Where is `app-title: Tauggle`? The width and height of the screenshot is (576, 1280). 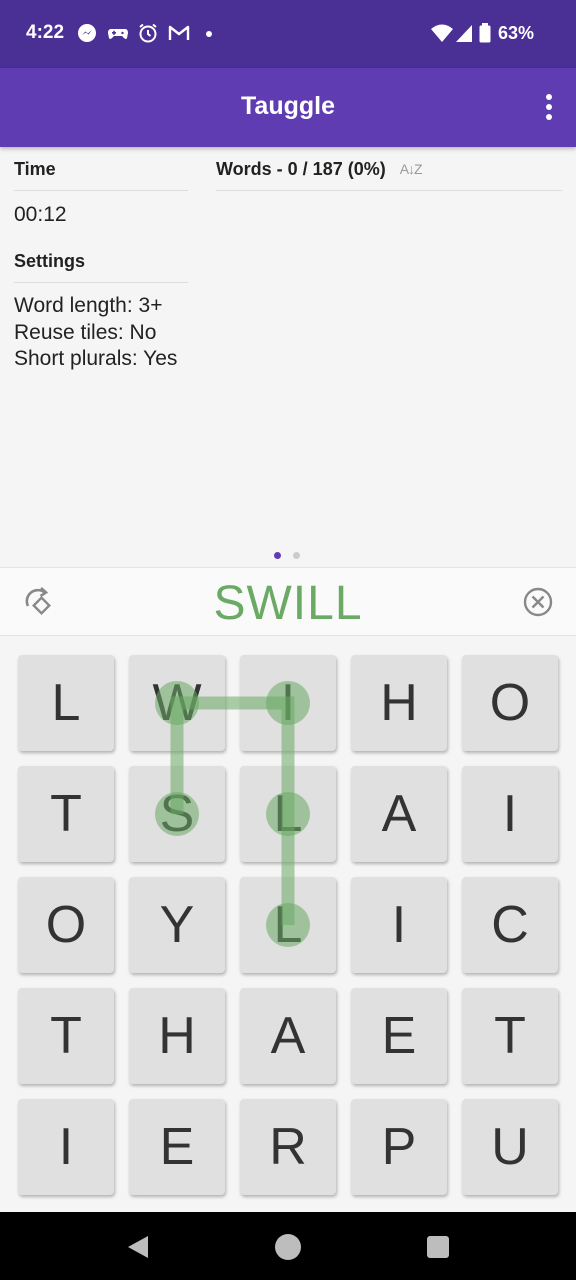 app-title: Tauggle is located at coordinates (288, 106).